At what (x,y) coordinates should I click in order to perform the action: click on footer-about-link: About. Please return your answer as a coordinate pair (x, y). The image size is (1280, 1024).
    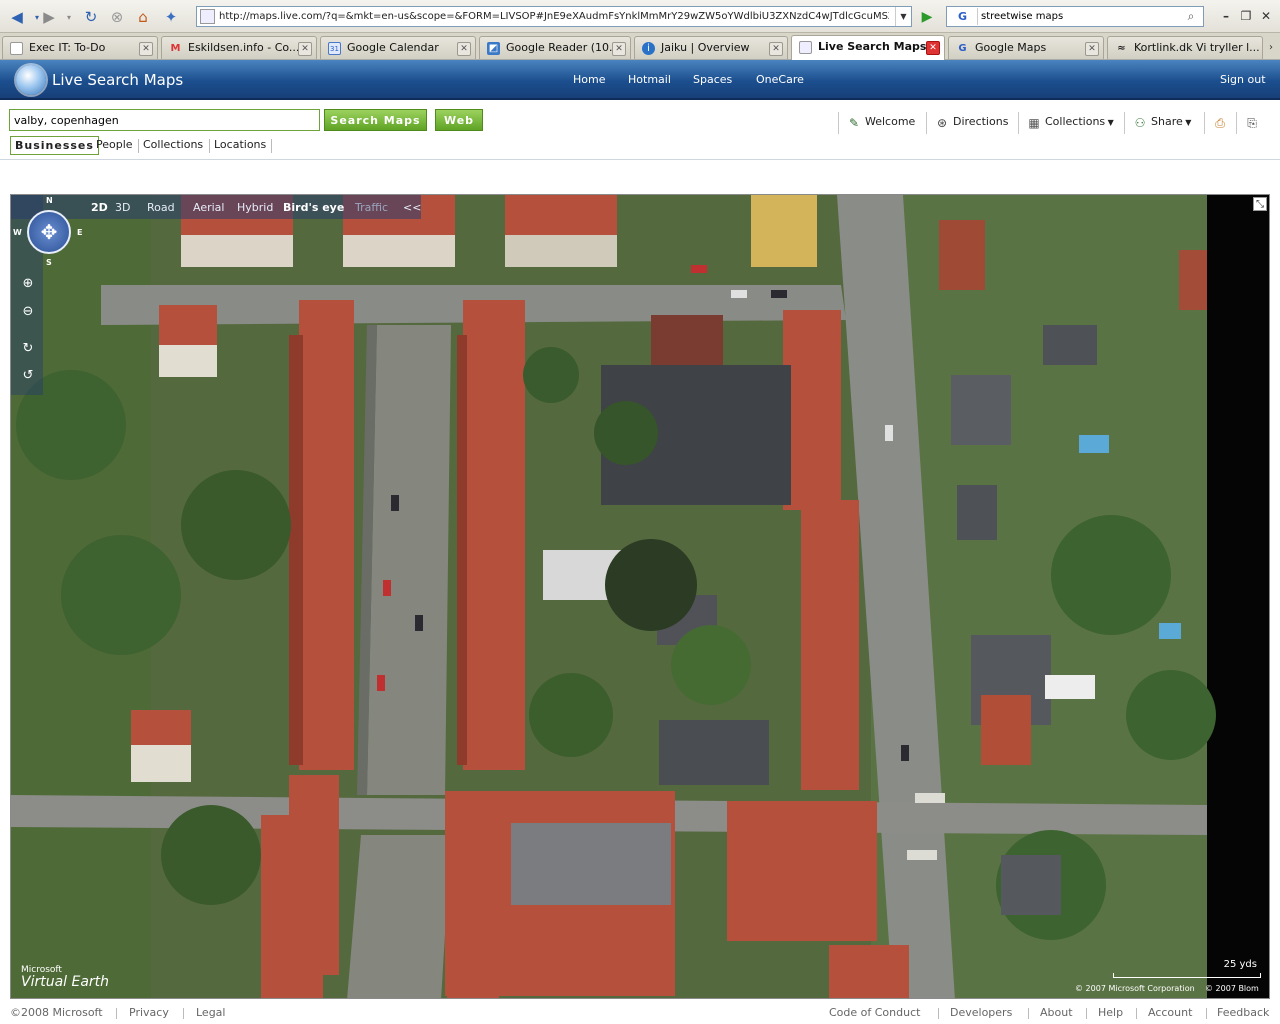
    Looking at the image, I should click on (1056, 1012).